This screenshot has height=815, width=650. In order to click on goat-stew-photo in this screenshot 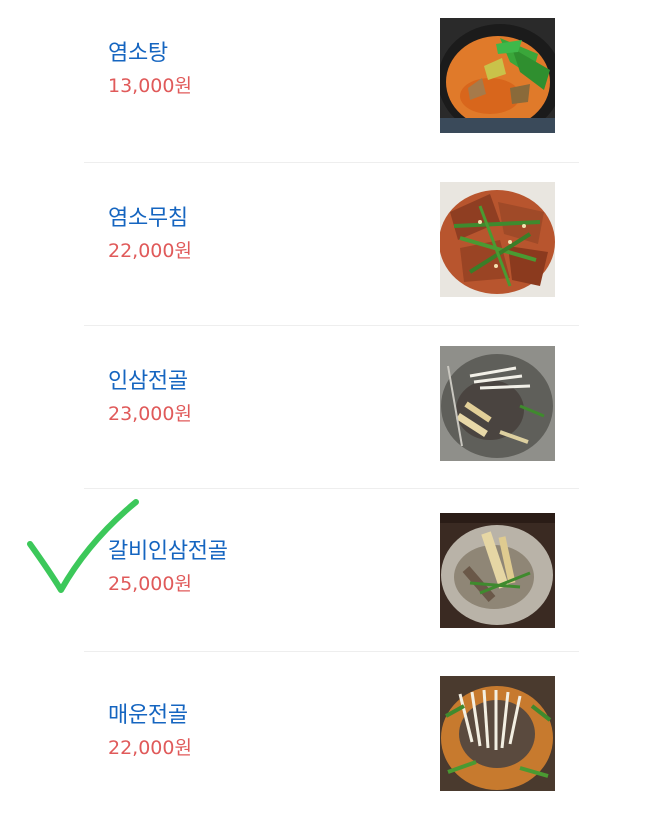, I will do `click(497, 75)`.